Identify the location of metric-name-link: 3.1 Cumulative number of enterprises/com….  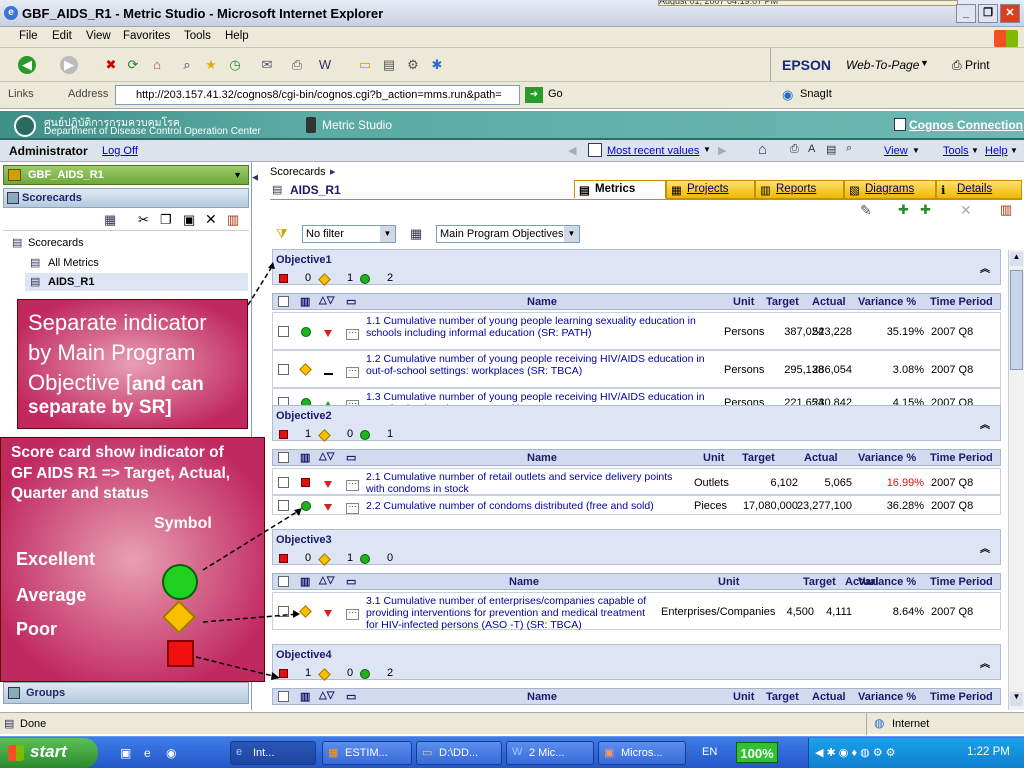
(510, 613).